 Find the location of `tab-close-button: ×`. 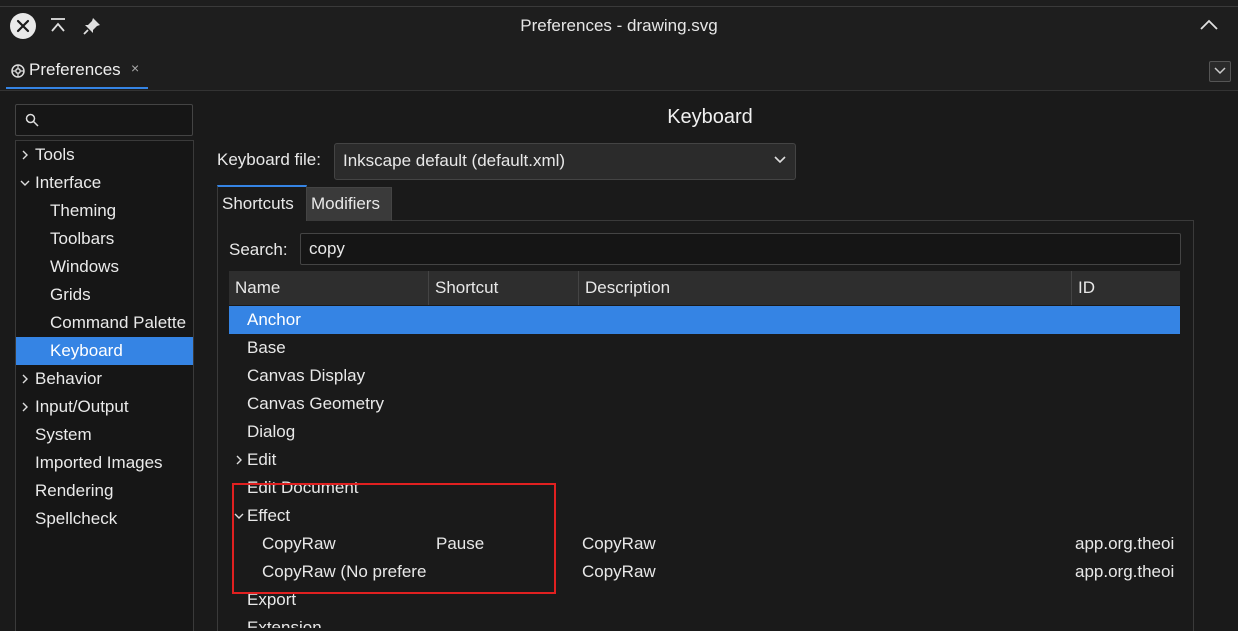

tab-close-button: × is located at coordinates (135, 68).